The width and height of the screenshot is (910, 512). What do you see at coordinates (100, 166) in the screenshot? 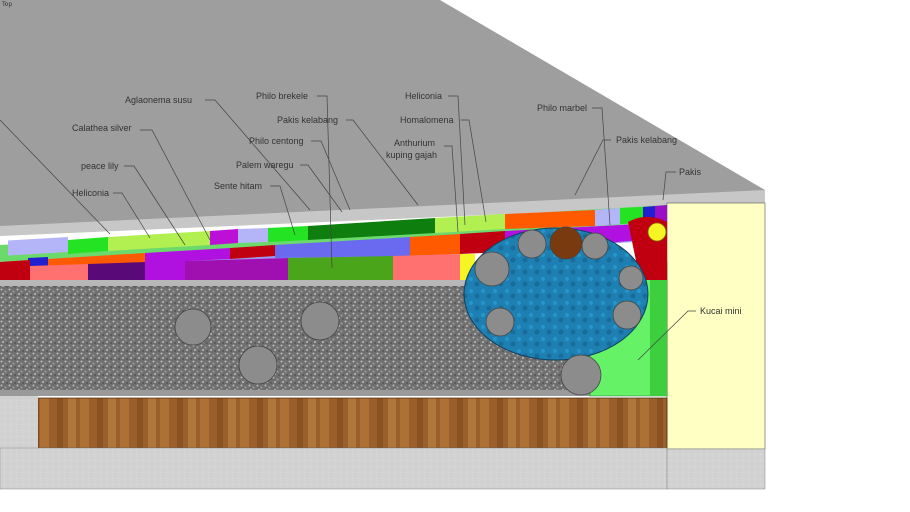
I see `label-peace-lily: peace lily` at bounding box center [100, 166].